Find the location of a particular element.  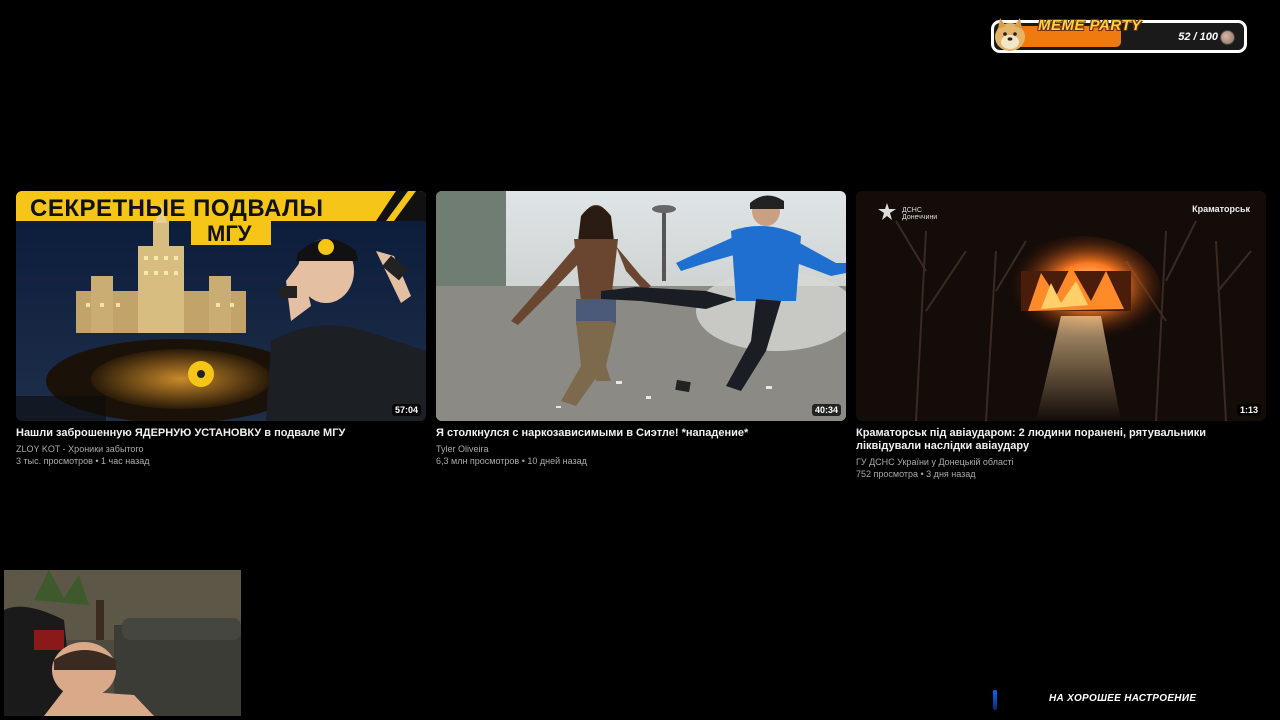

accent-mark is located at coordinates (995, 700).